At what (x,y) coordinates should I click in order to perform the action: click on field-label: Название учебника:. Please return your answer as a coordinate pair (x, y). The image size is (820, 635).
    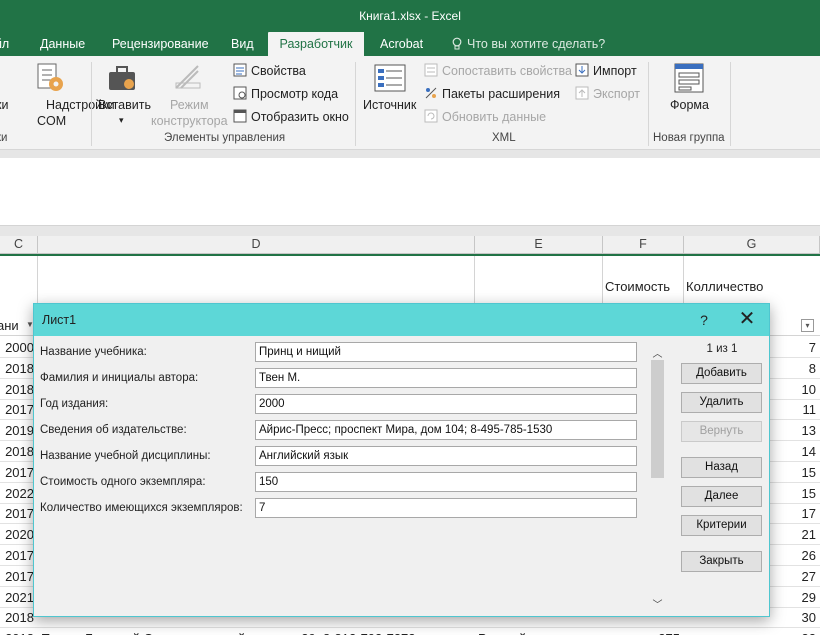
    Looking at the image, I should click on (93, 352).